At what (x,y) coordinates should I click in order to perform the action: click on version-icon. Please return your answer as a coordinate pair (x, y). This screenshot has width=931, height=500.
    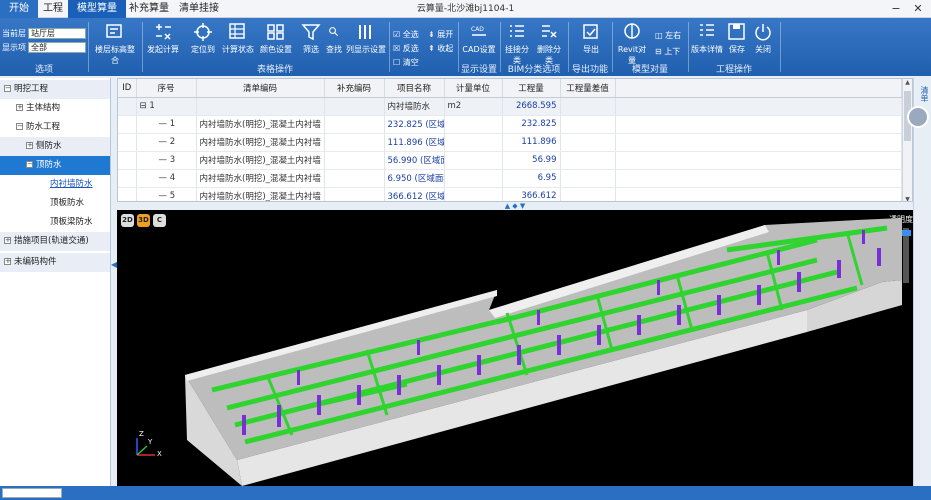
    Looking at the image, I should click on (707, 30).